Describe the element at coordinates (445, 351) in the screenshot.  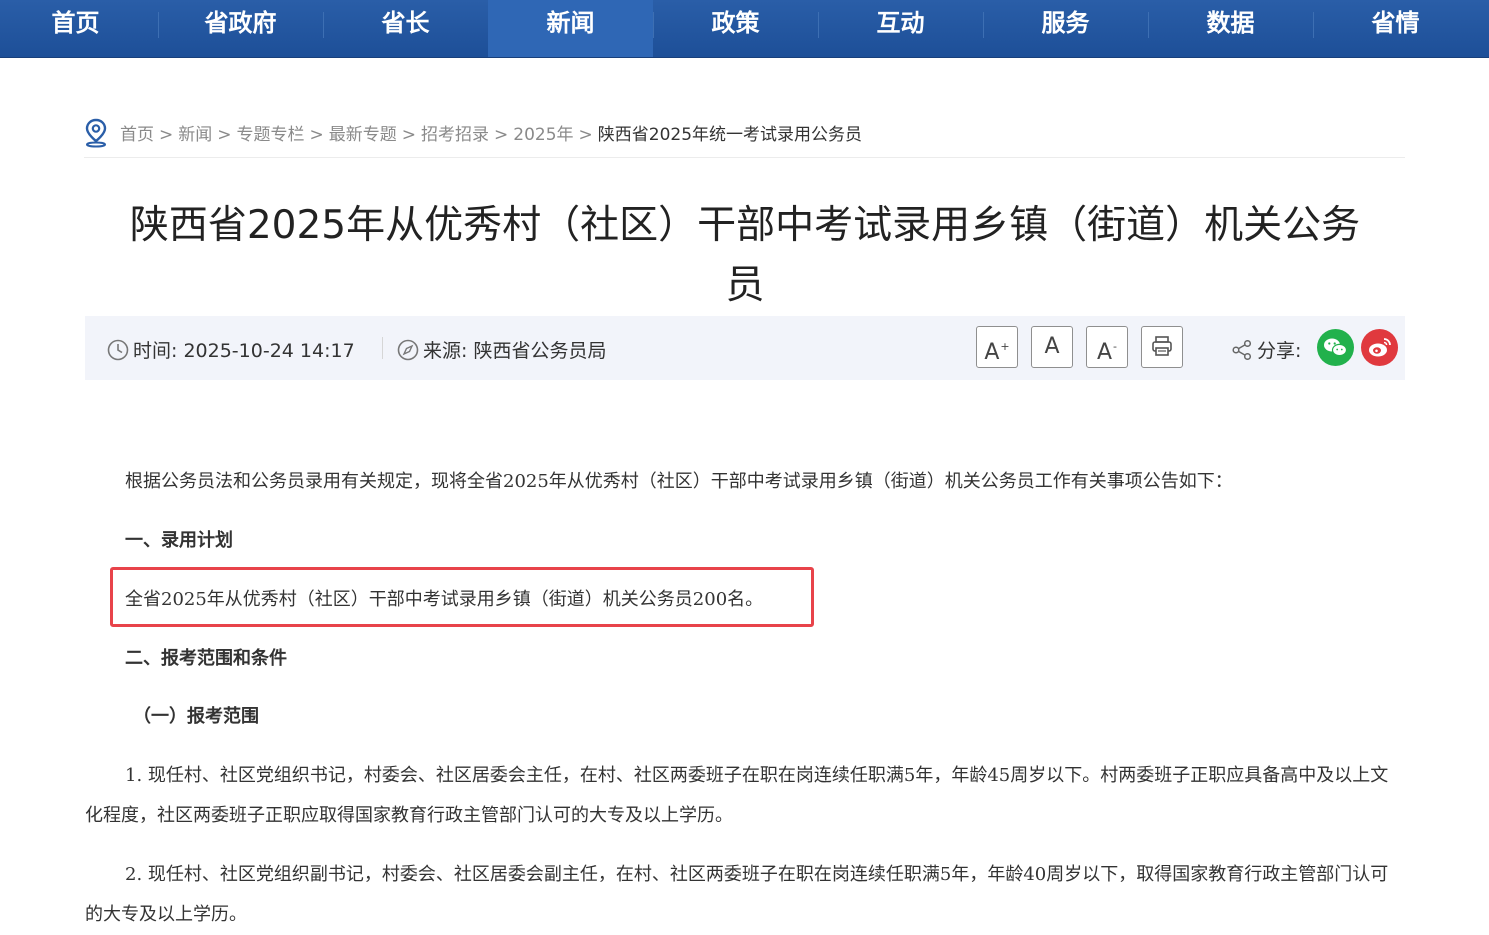
I see `source-label: 来源:` at that location.